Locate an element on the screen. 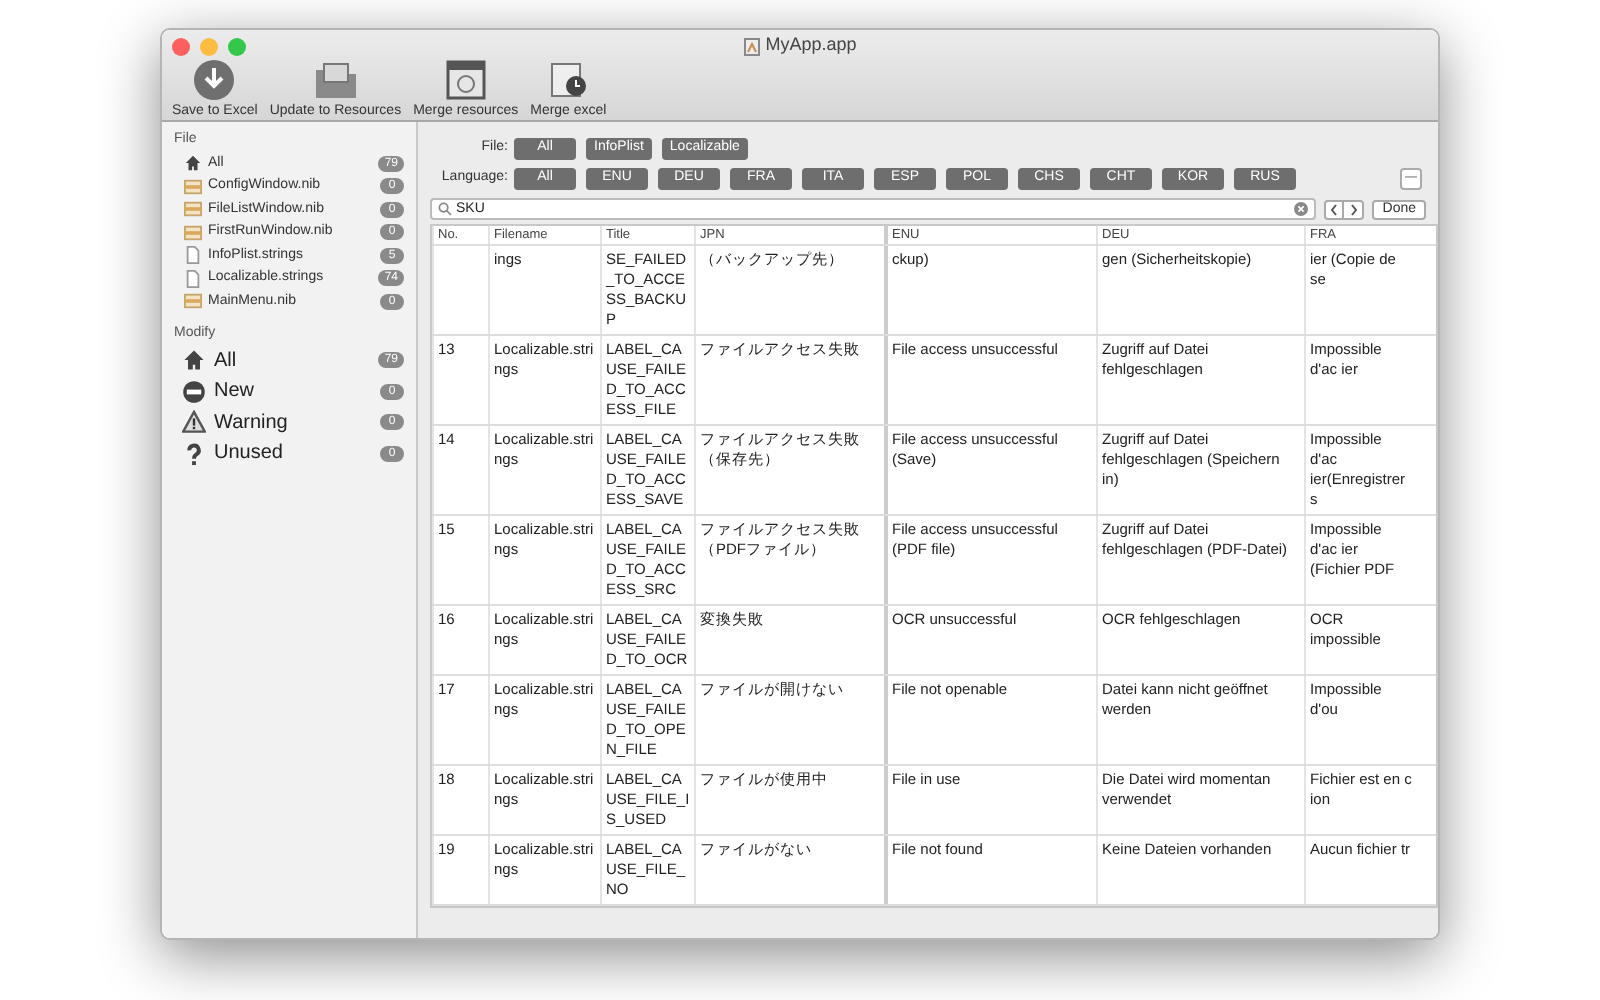 Image resolution: width=1600 pixels, height=1000 pixels. minus-circle-icon is located at coordinates (194, 391).